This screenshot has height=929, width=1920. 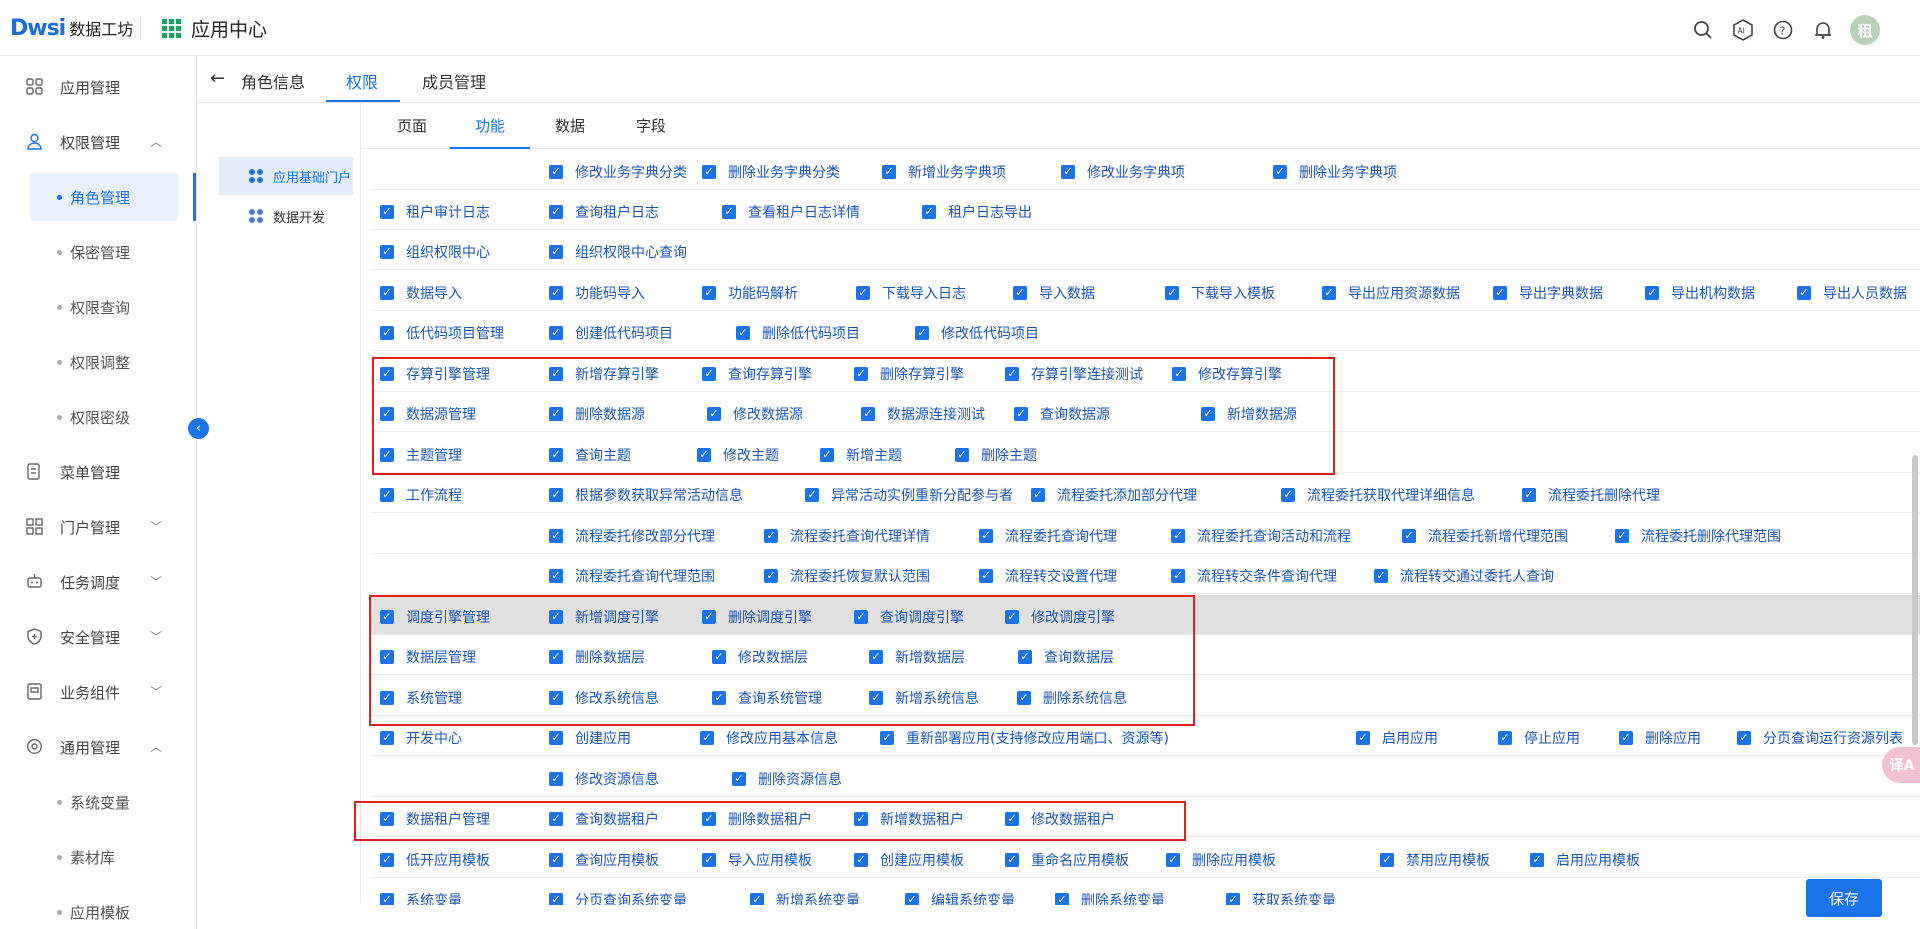 What do you see at coordinates (214, 28) in the screenshot?
I see `app-center: 应用中心` at bounding box center [214, 28].